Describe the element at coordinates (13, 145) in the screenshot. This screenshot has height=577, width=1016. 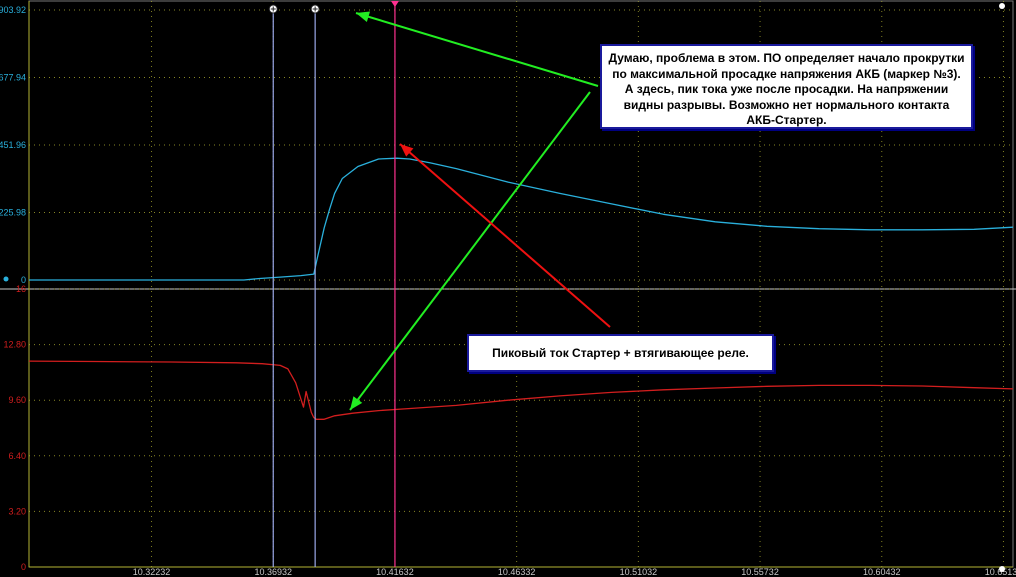
I see `y-tick-label: 451.96` at that location.